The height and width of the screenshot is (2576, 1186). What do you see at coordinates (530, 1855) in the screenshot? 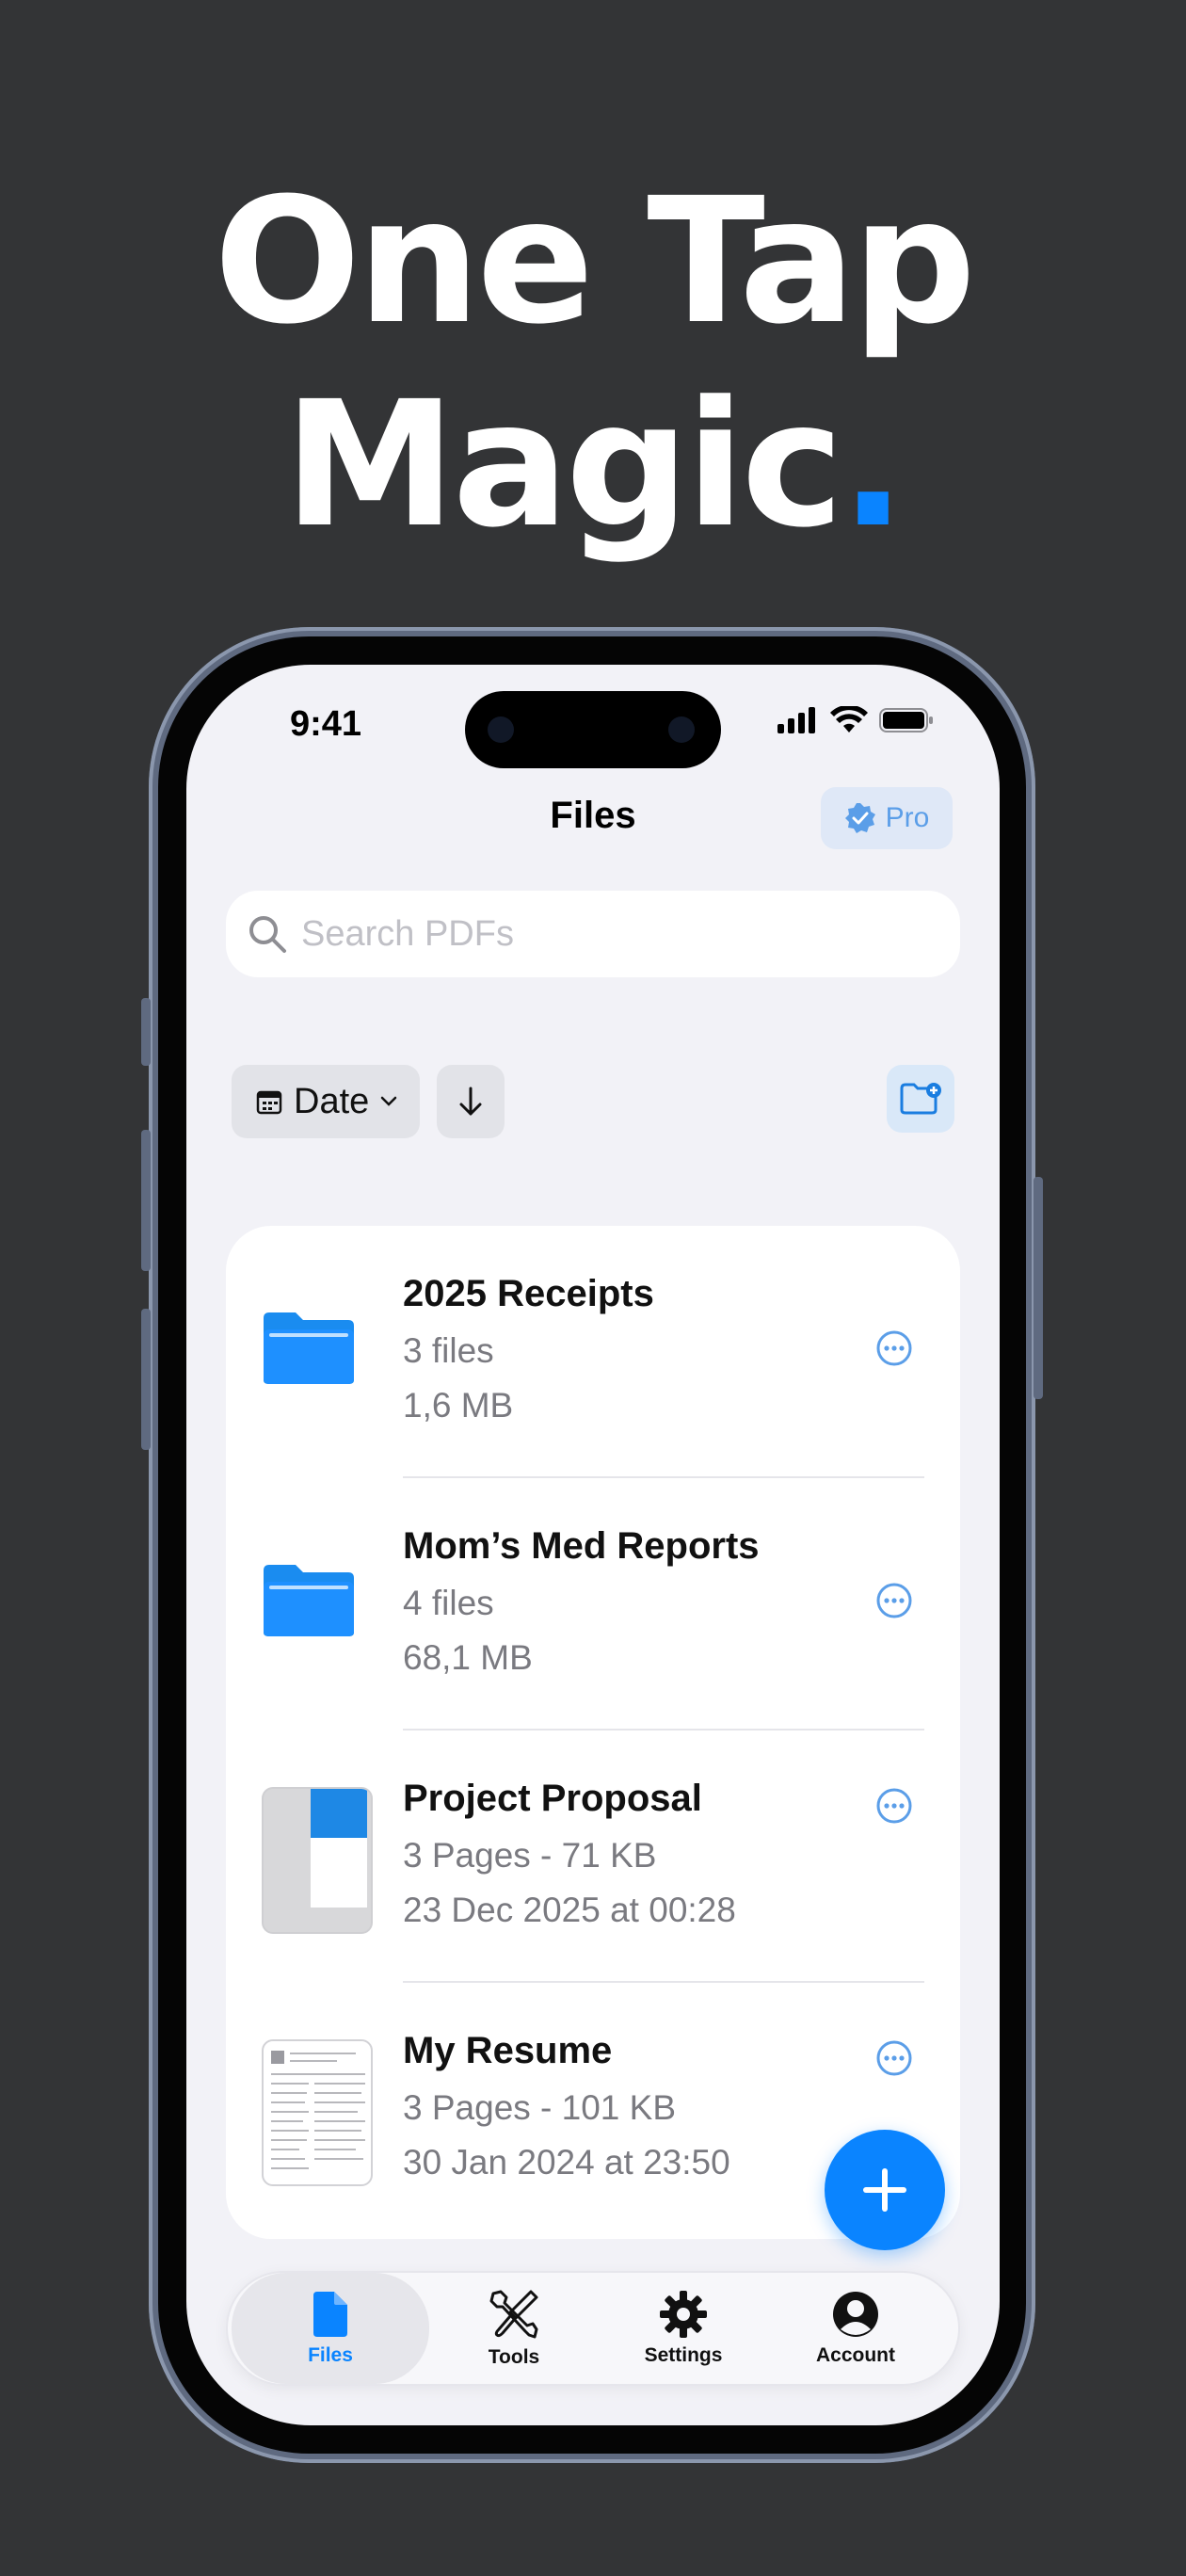
I see `item-details: 3 Pages - 71 KB` at bounding box center [530, 1855].